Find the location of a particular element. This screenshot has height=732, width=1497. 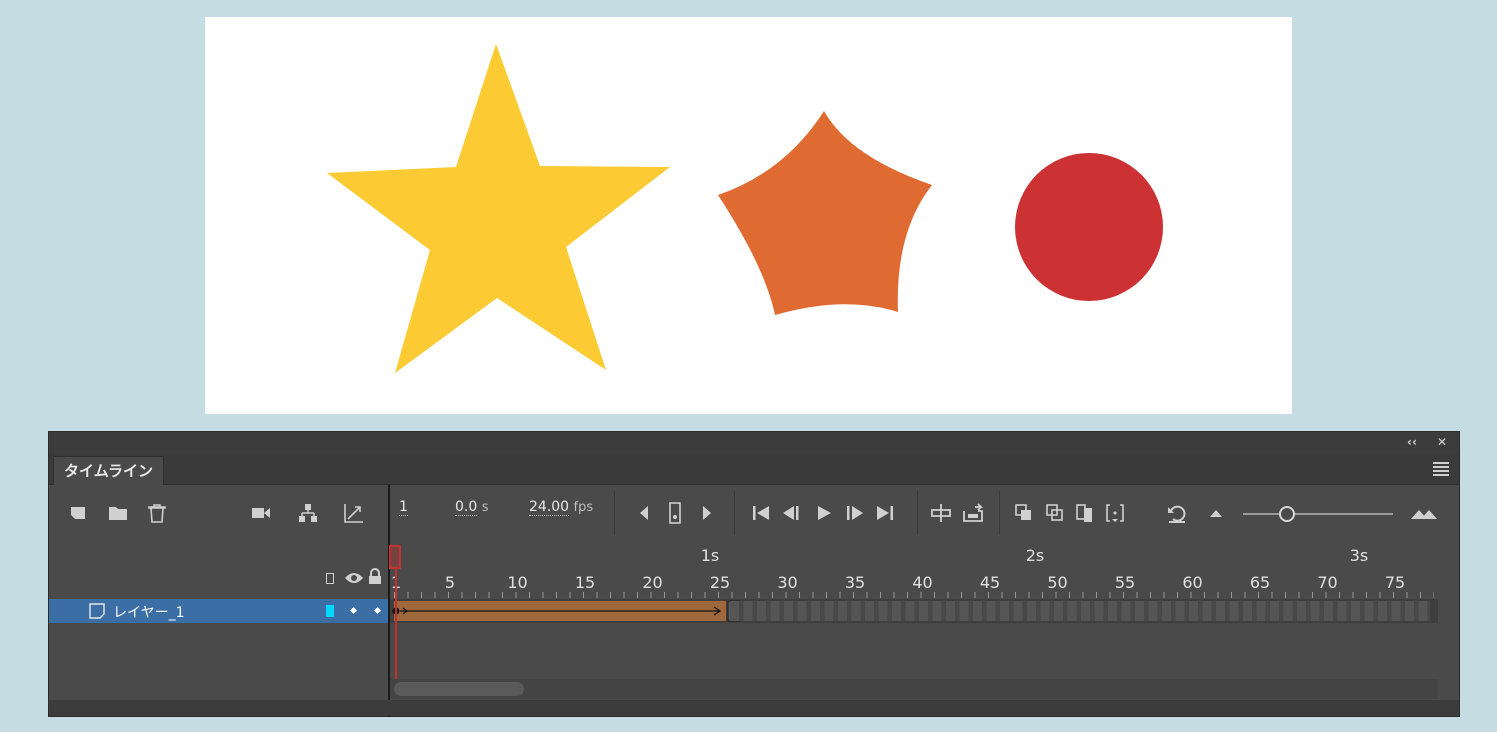

horizontal-scrollbar is located at coordinates (914, 689).